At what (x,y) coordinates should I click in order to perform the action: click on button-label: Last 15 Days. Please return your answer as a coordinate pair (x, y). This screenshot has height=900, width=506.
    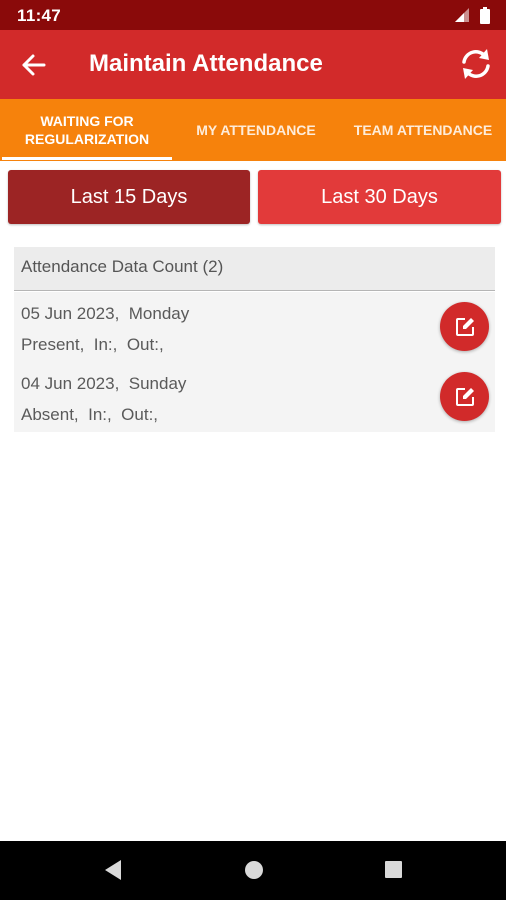
    Looking at the image, I should click on (129, 196).